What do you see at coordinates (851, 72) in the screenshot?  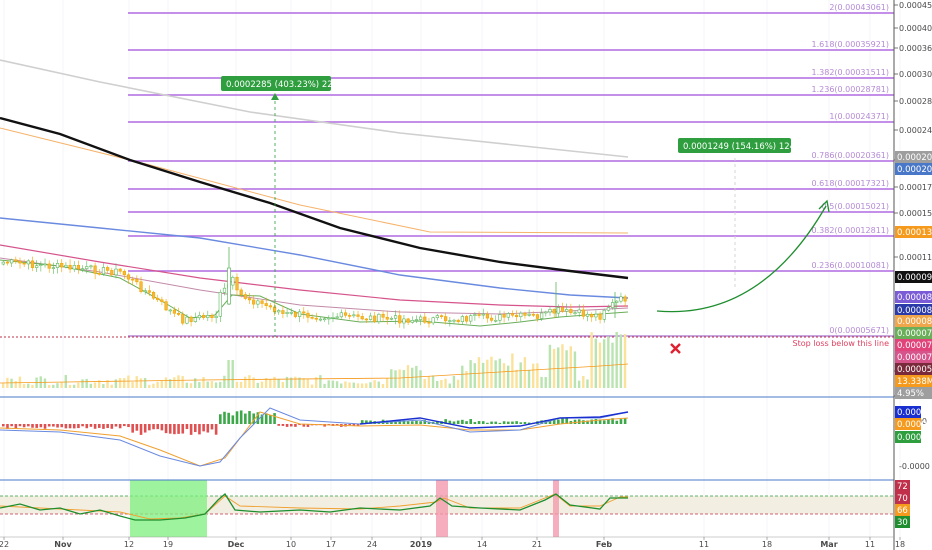 I see `fib-level-label: 1.382(0.00031511)` at bounding box center [851, 72].